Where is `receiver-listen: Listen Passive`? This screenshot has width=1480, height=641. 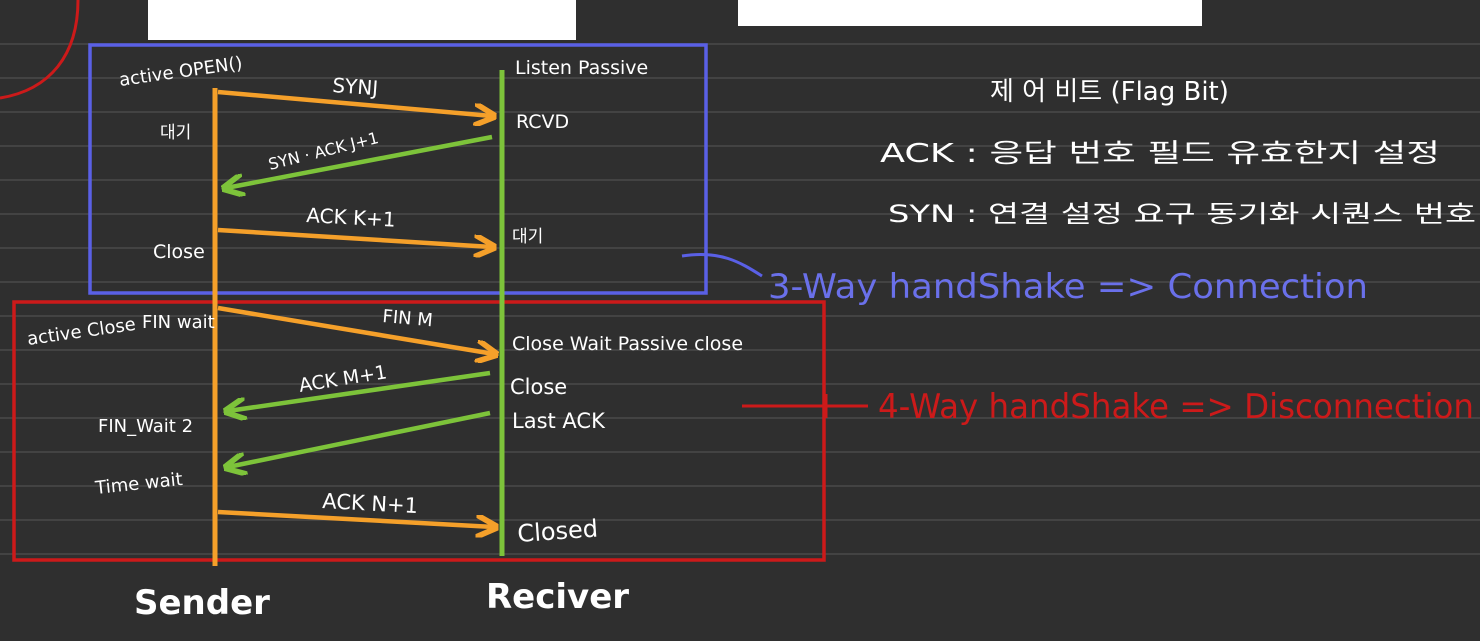
receiver-listen: Listen Passive is located at coordinates (581, 68).